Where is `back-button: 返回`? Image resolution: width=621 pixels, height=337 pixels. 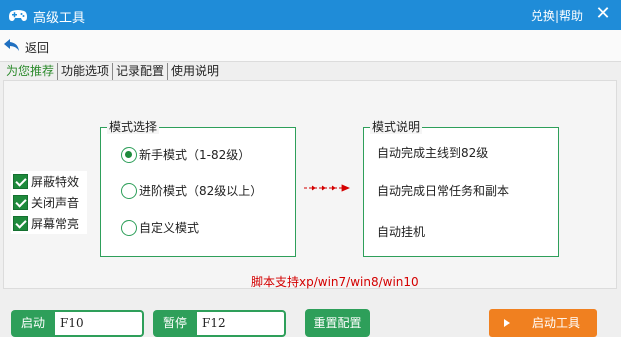 back-button: 返回 is located at coordinates (37, 47).